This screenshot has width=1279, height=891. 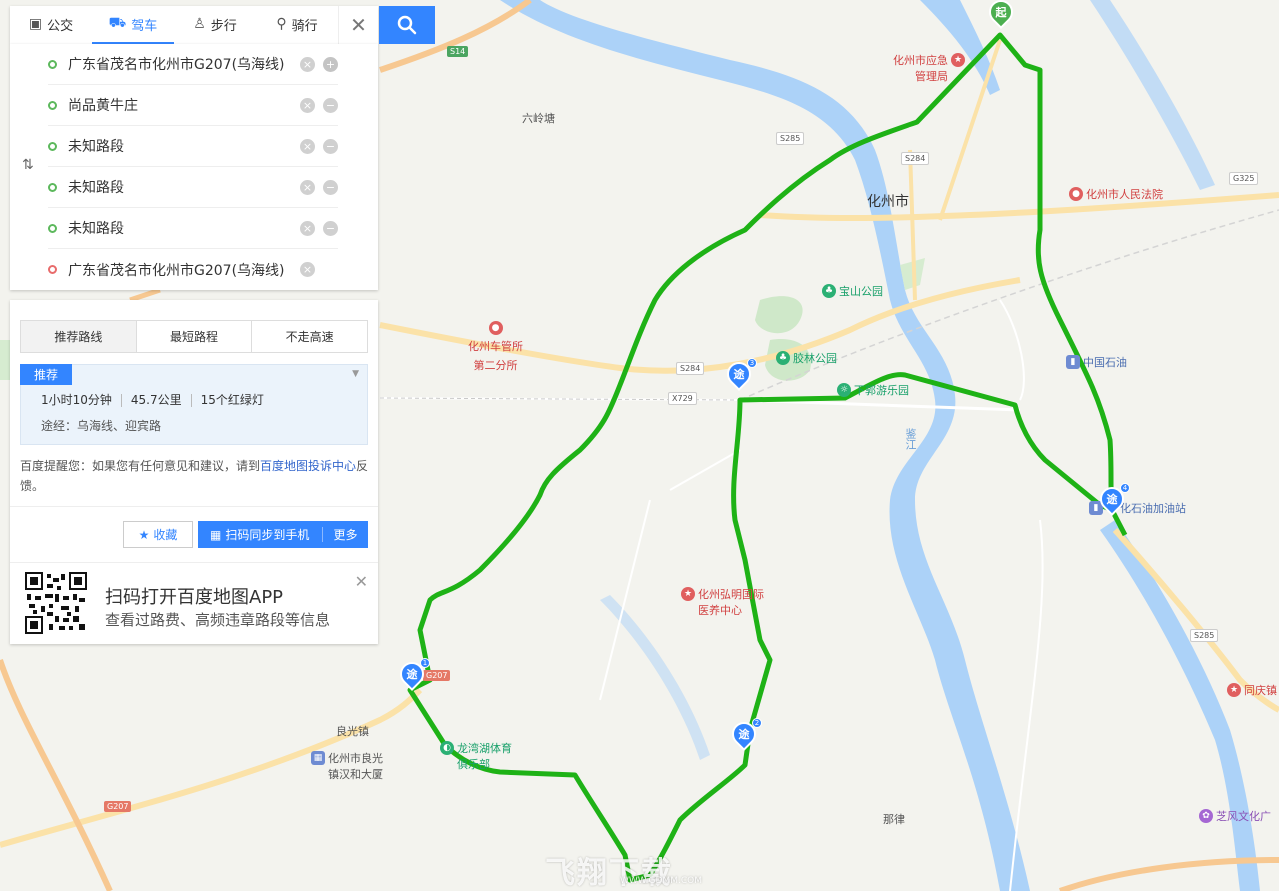 What do you see at coordinates (309, 336) in the screenshot?
I see `pref-no-highway: 不走高速` at bounding box center [309, 336].